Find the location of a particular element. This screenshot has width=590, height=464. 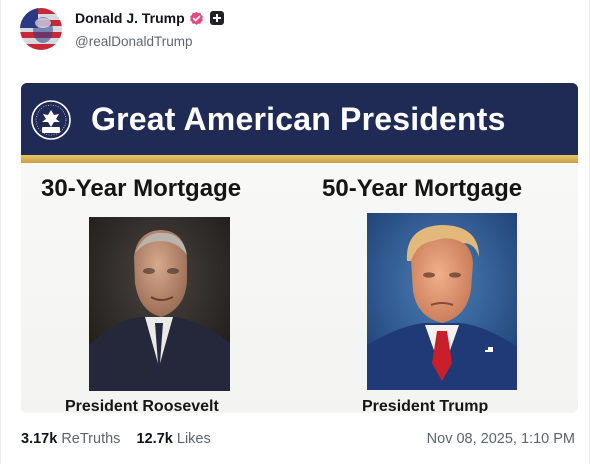

likes-label: Likes is located at coordinates (193, 439).